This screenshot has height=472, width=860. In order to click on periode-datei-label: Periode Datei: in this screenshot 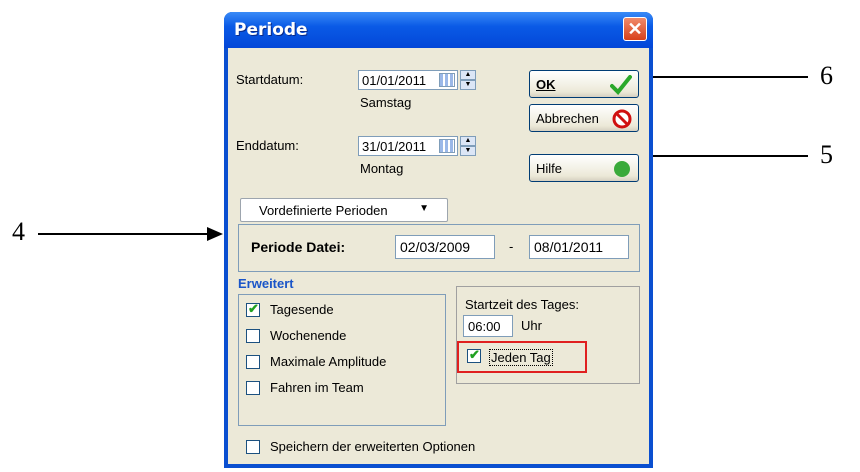, I will do `click(298, 247)`.